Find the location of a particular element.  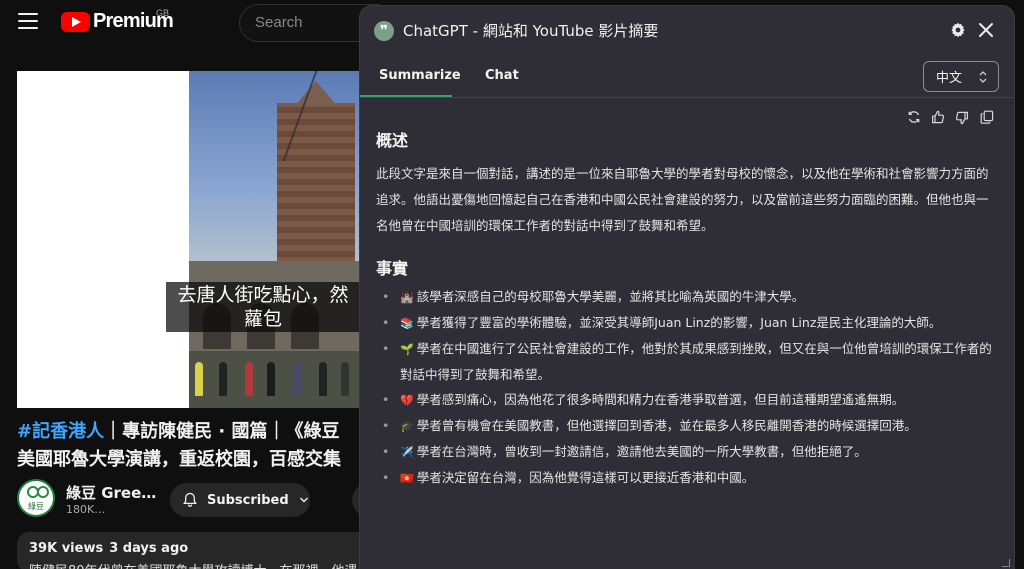

chatgpt-logo-icon: ❞ is located at coordinates (384, 31).